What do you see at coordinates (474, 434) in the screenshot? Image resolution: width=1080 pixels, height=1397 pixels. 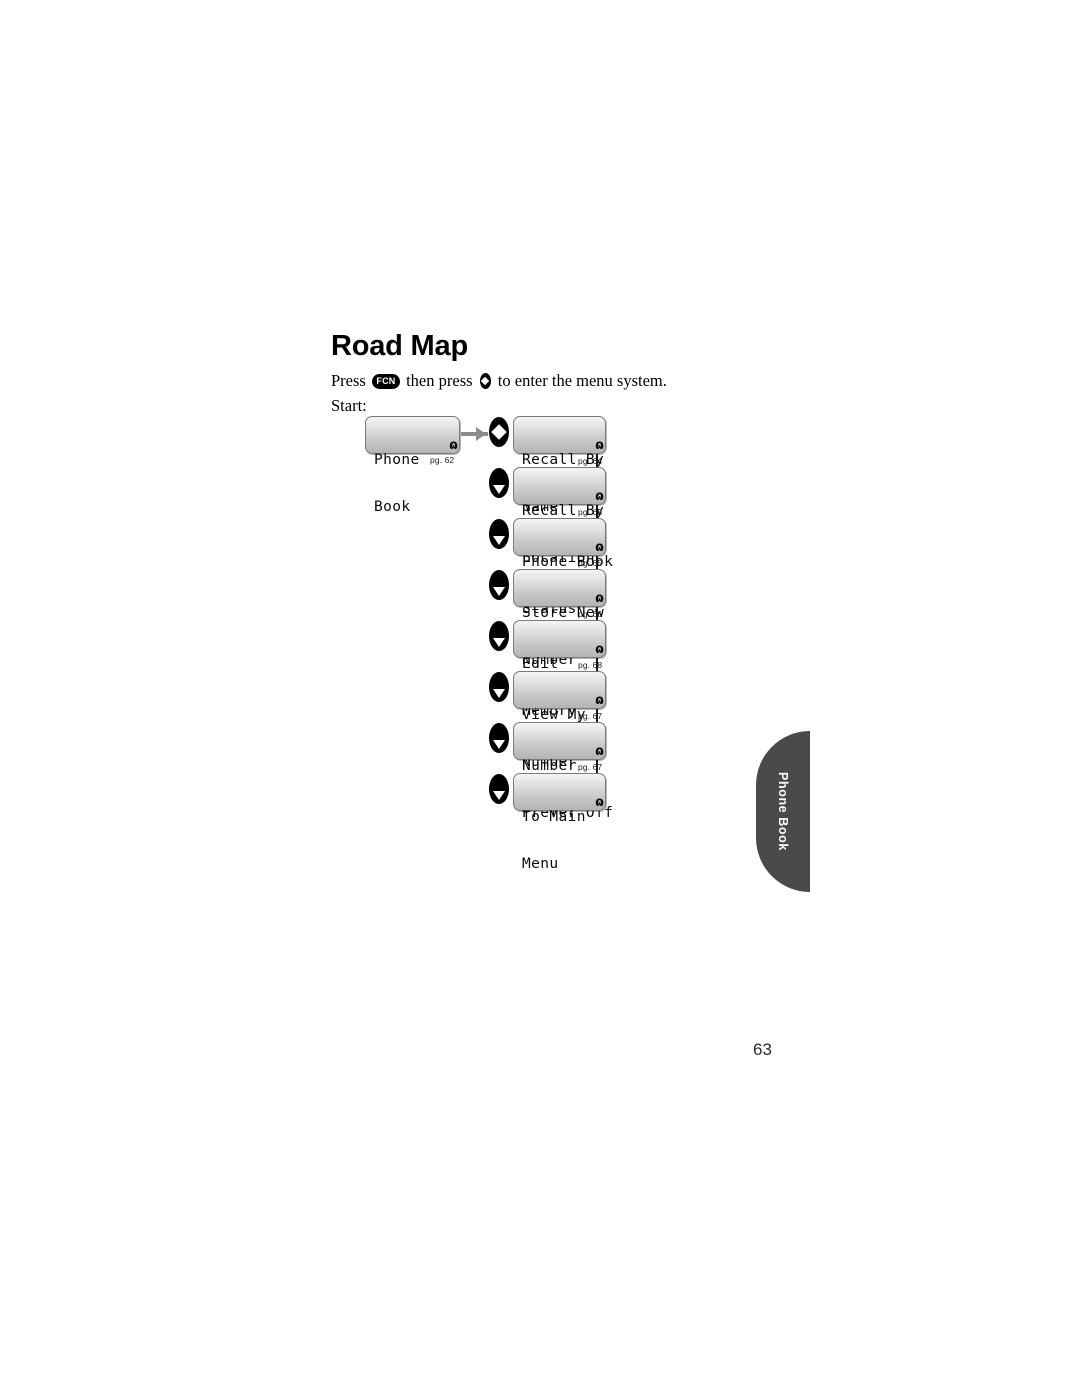 I see `arrow-shaft` at bounding box center [474, 434].